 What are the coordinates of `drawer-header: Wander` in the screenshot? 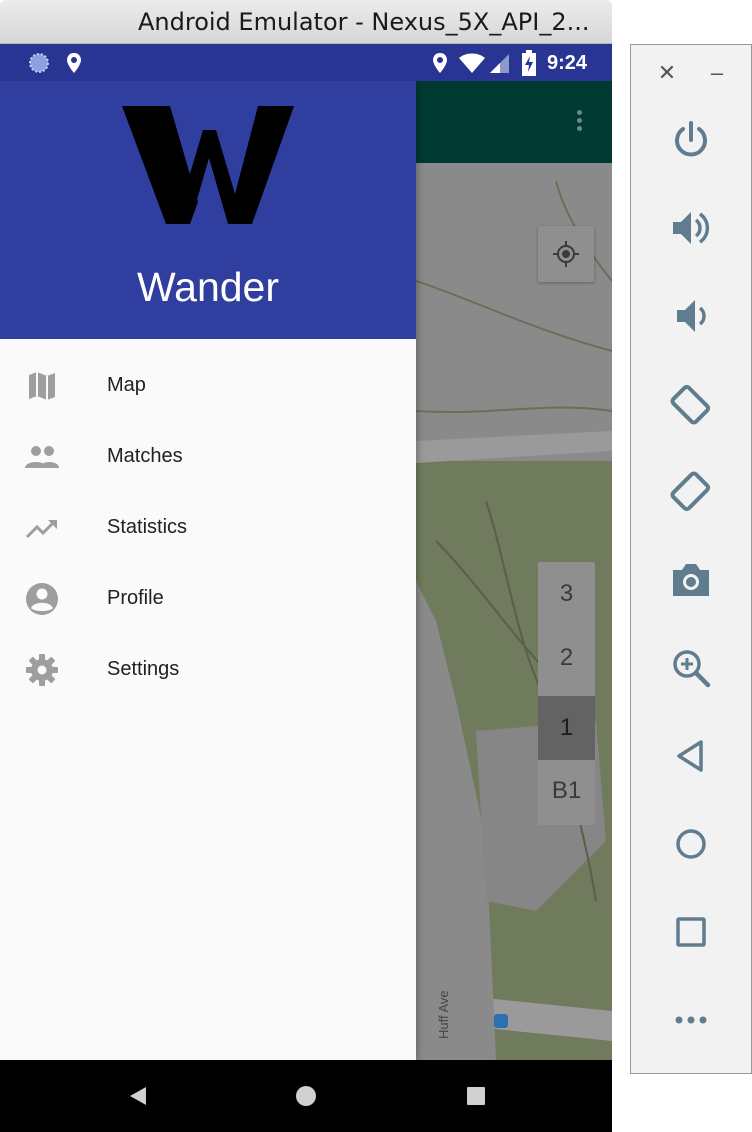 It's located at (208, 191).